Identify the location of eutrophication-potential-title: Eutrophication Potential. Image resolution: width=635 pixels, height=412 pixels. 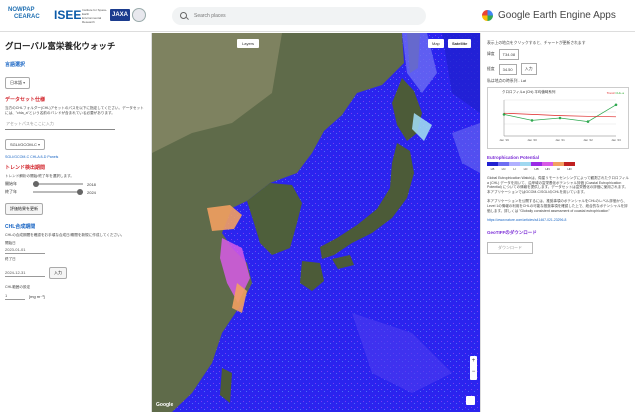
(513, 157).